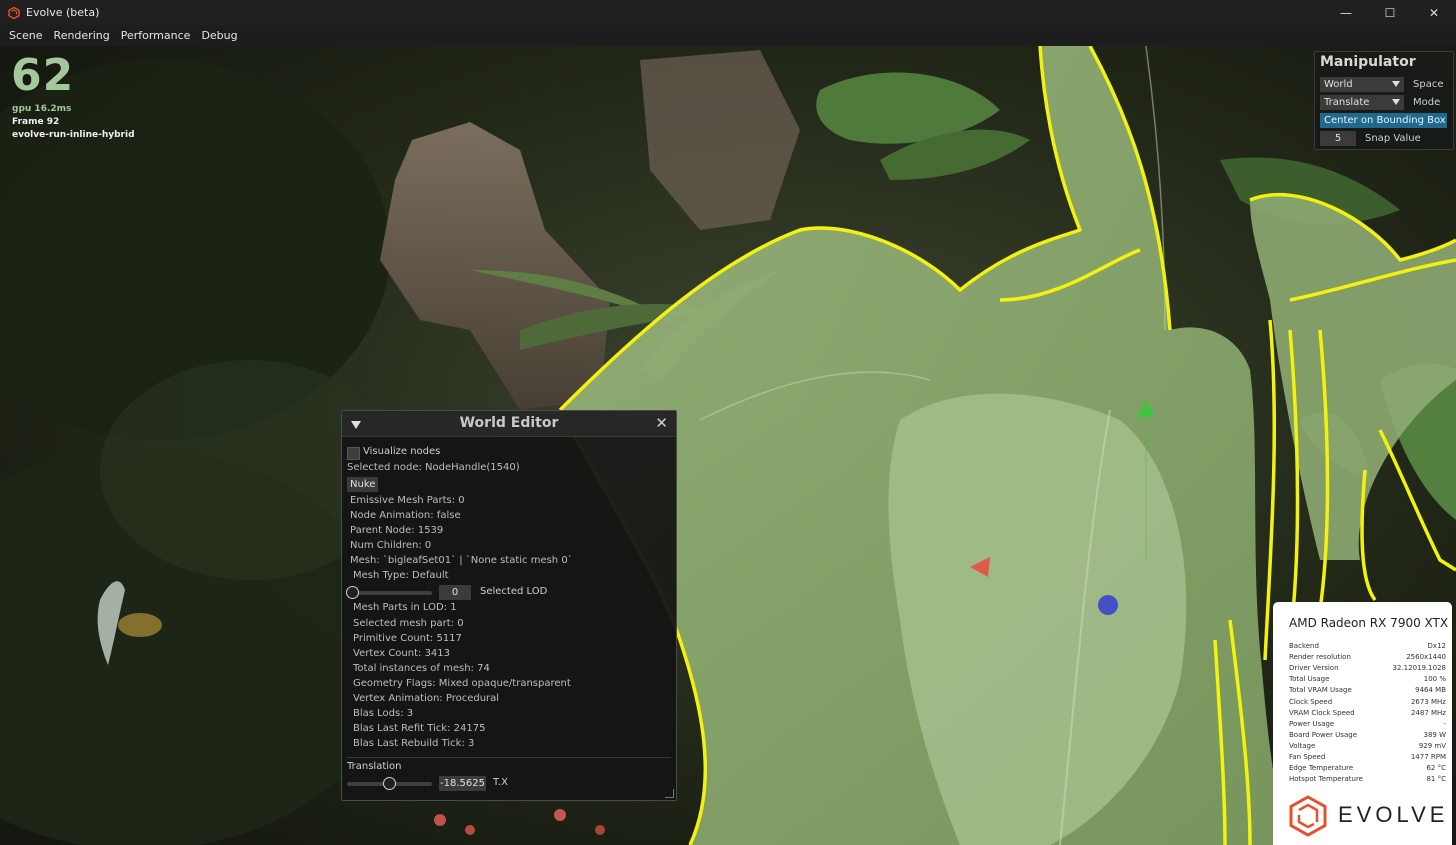 This screenshot has width=1456, height=845. I want to click on gpu-stat-label: Driver Version, so click(1314, 668).